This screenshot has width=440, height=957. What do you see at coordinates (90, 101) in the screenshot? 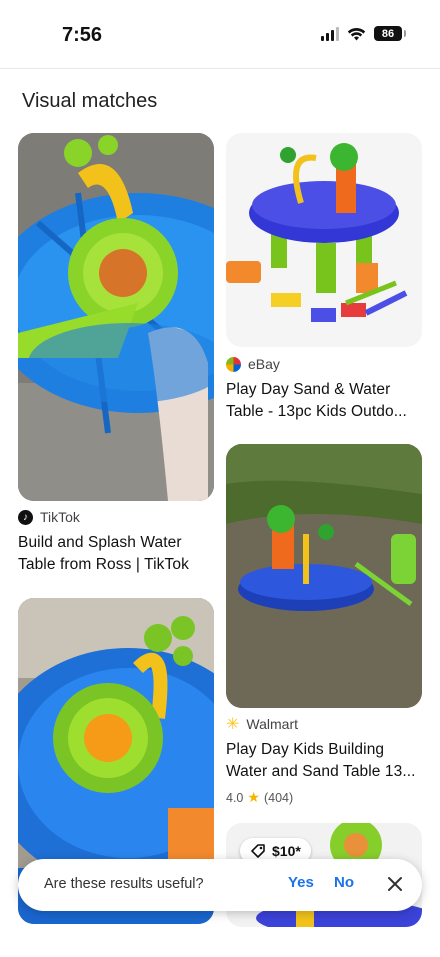
I see `section-title: Visual matches` at bounding box center [90, 101].